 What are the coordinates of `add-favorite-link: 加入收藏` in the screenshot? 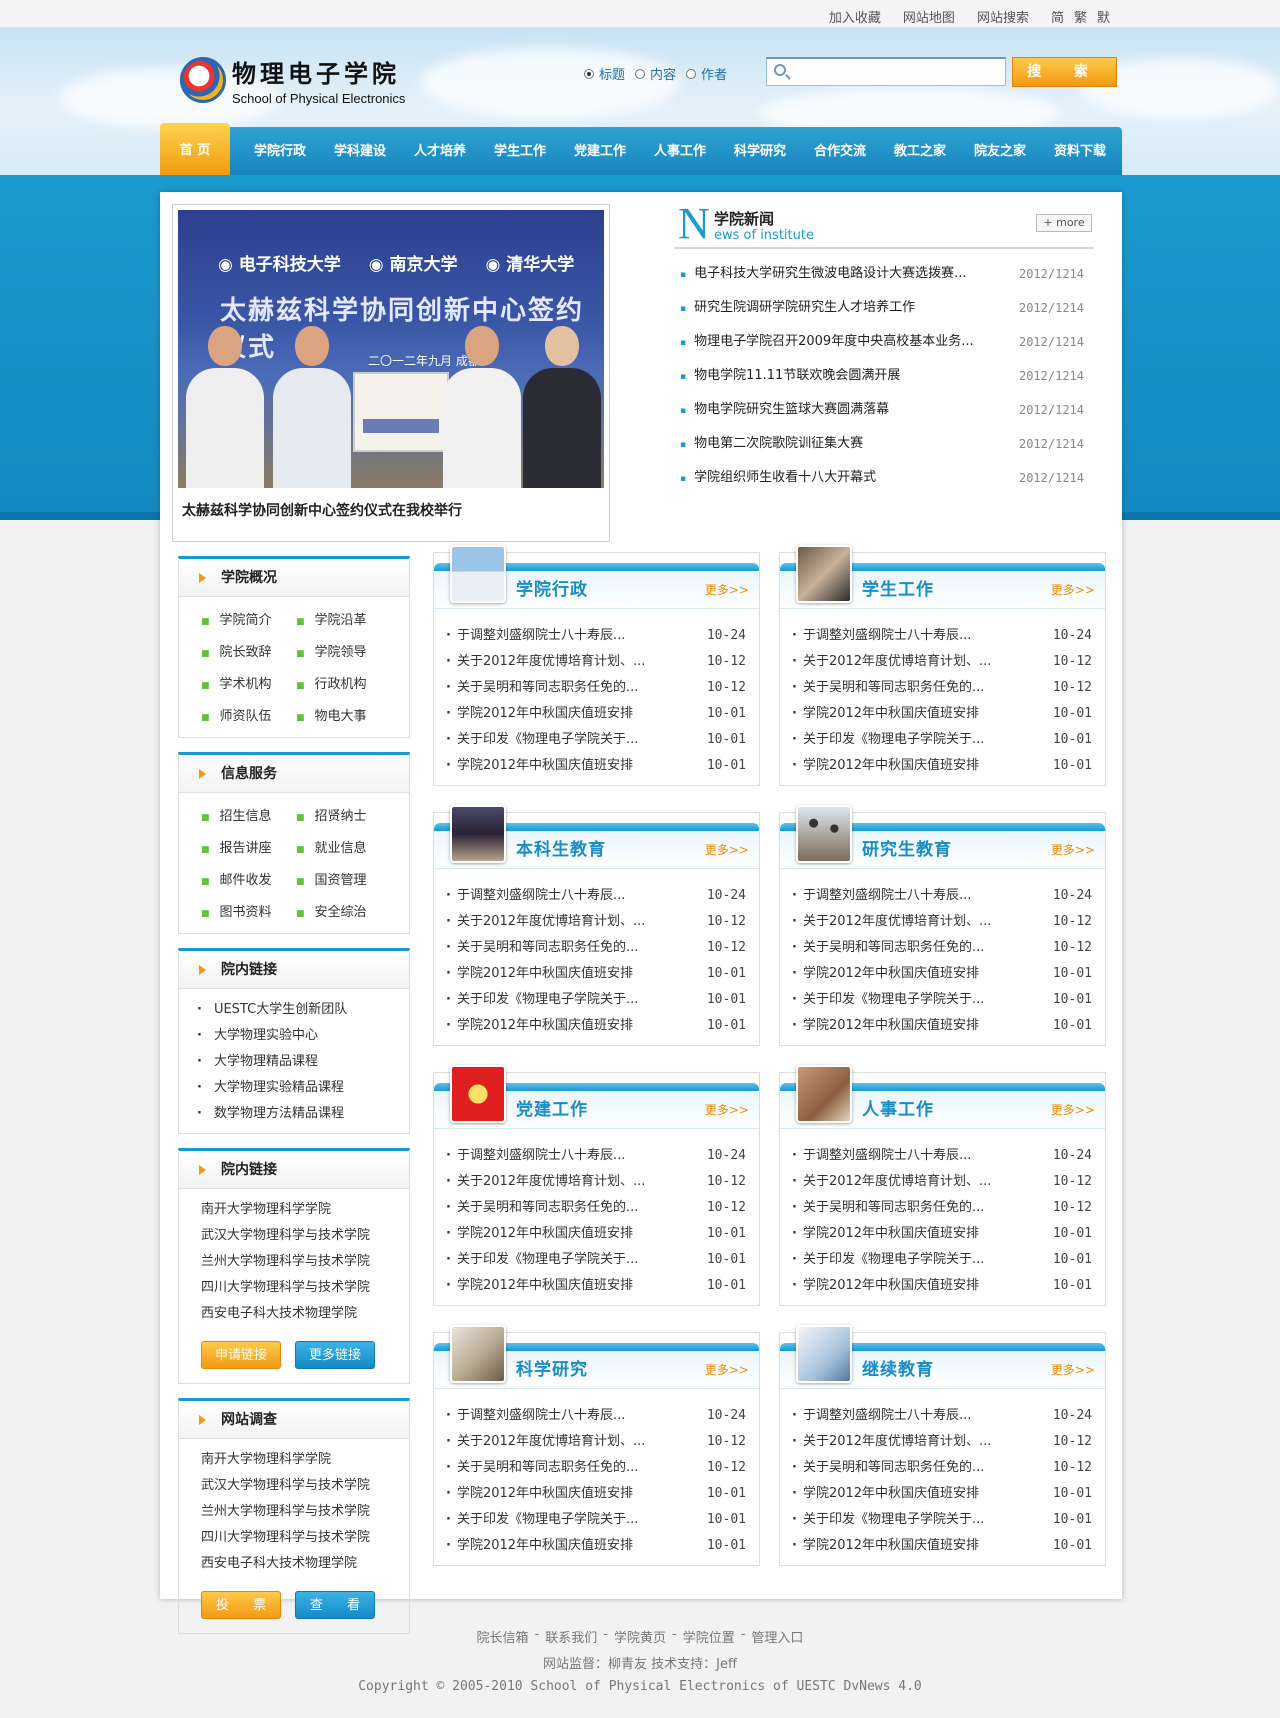 It's located at (855, 16).